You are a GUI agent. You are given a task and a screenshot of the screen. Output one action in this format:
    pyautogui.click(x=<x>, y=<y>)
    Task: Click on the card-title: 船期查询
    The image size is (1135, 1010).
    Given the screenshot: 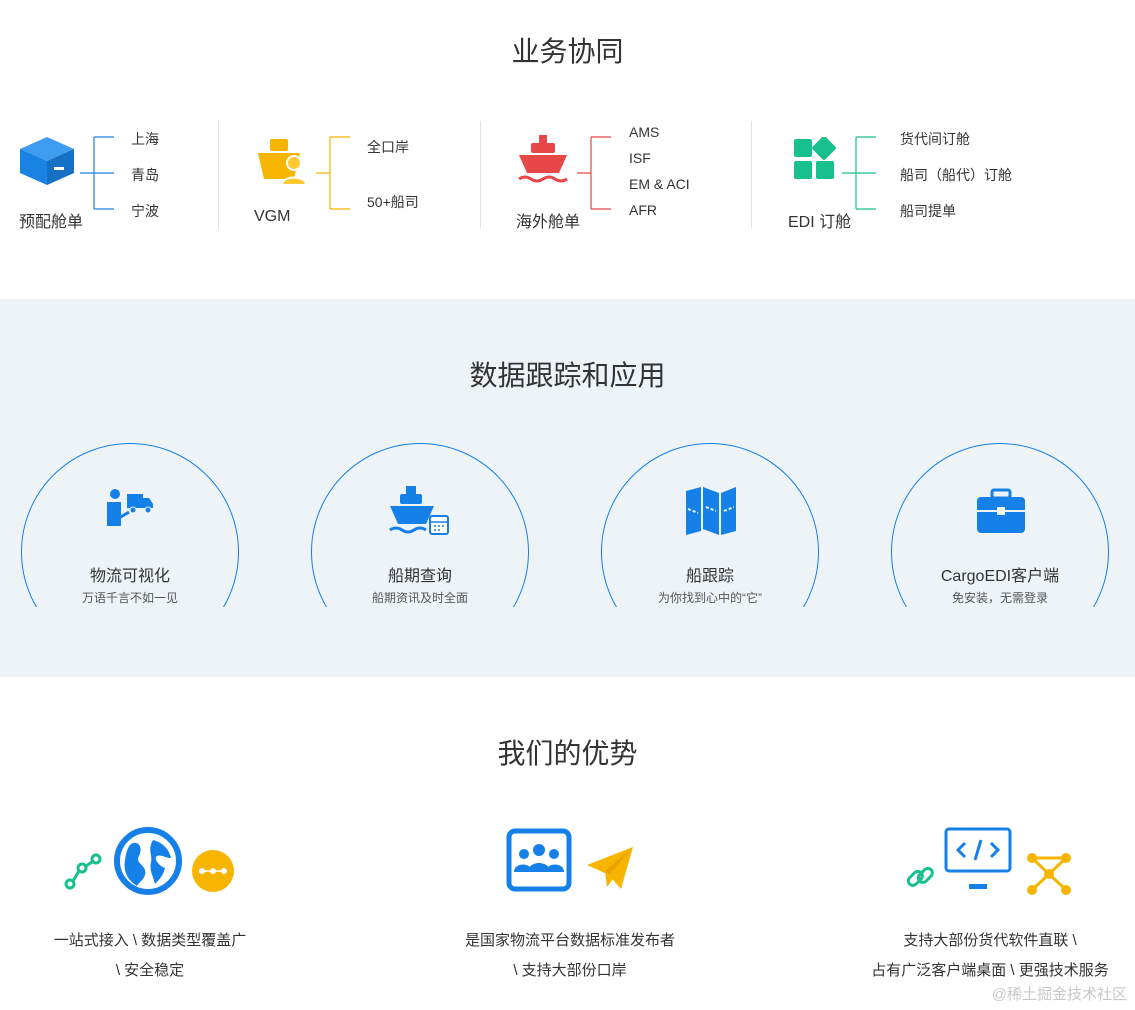 What is the action you would take?
    pyautogui.click(x=419, y=576)
    